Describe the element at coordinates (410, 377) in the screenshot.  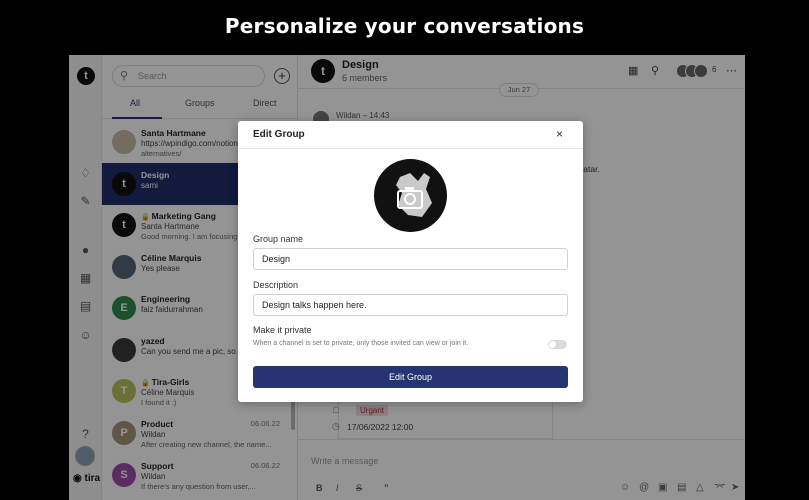
I see `edit-group-button: Edit Group` at that location.